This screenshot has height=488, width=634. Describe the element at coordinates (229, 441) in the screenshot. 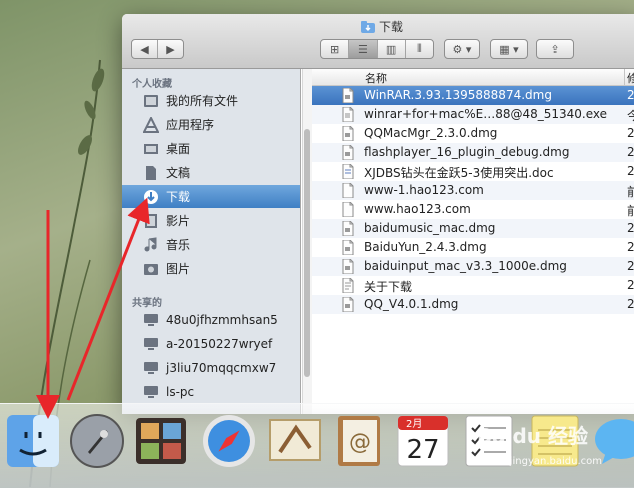

I see `safari-icon` at that location.